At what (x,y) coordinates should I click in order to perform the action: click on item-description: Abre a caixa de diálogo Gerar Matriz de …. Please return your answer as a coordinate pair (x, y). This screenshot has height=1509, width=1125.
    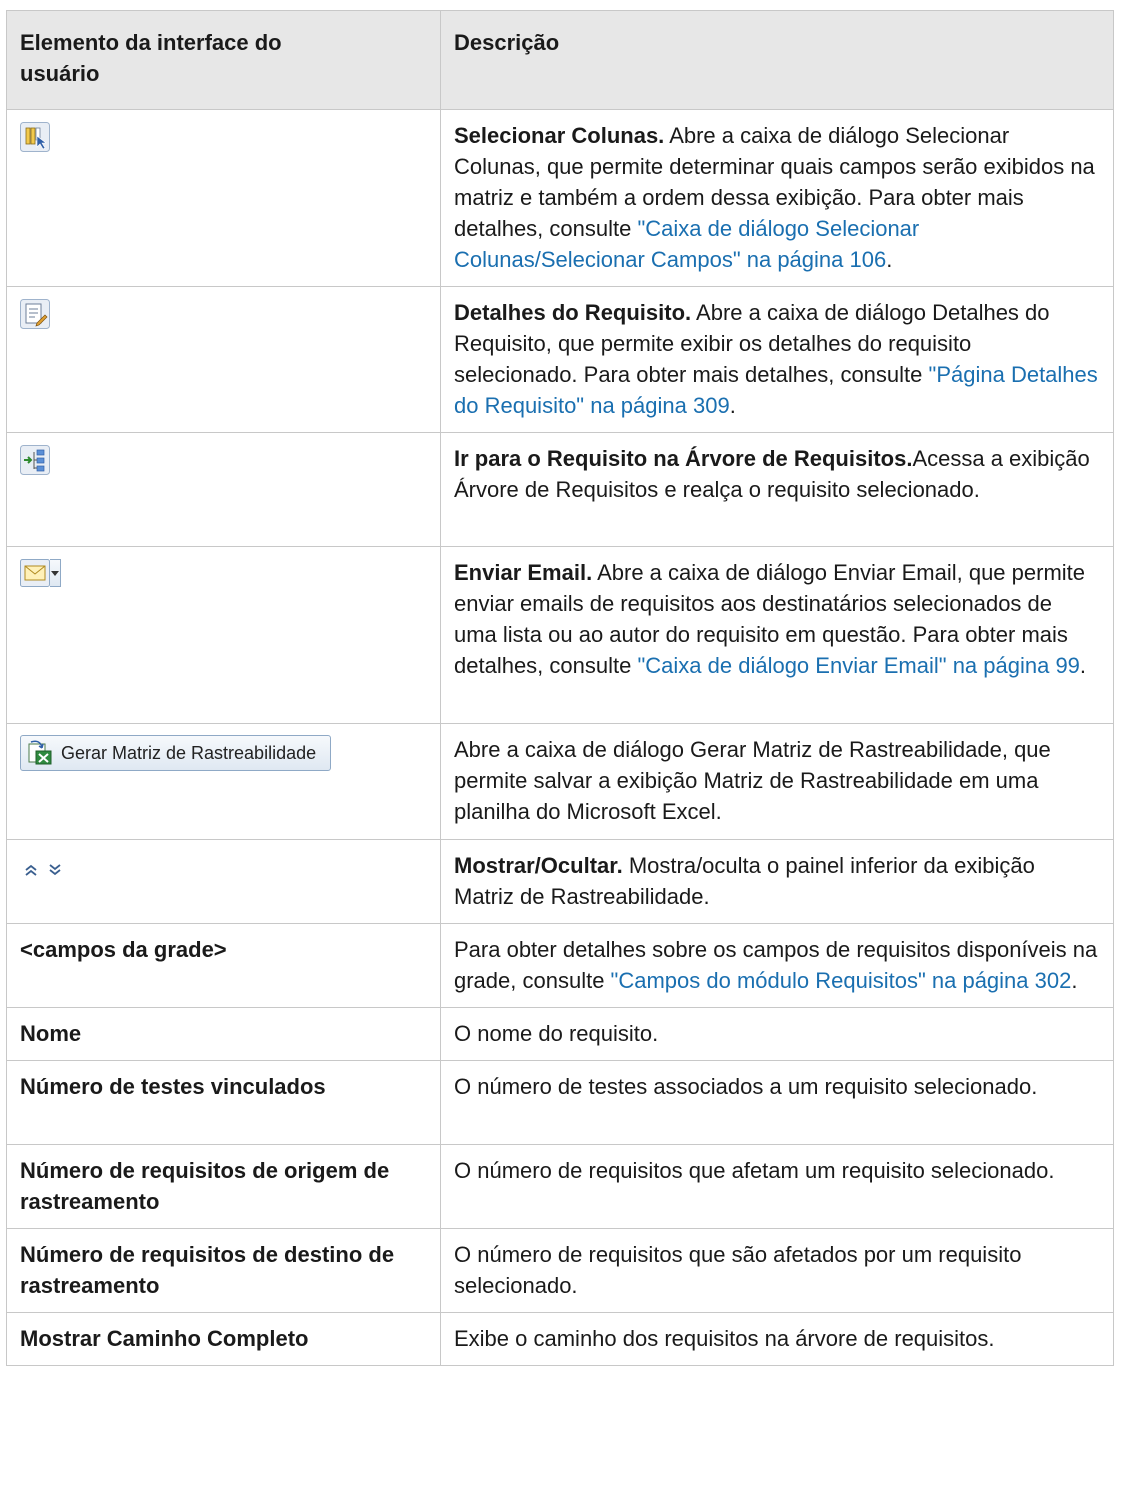
    Looking at the image, I should click on (752, 780).